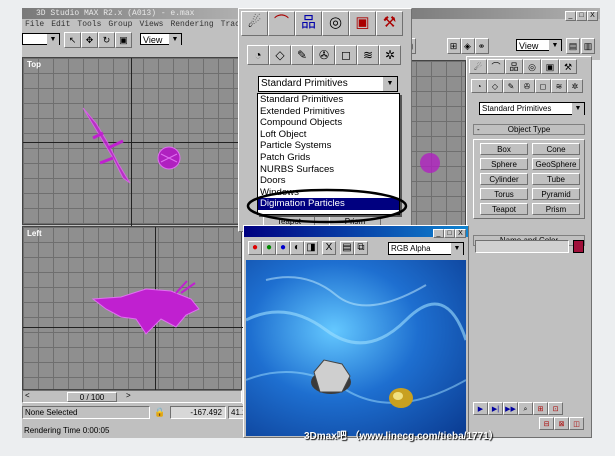 The height and width of the screenshot is (456, 615). What do you see at coordinates (34, 24) in the screenshot?
I see `menu-file: File` at bounding box center [34, 24].